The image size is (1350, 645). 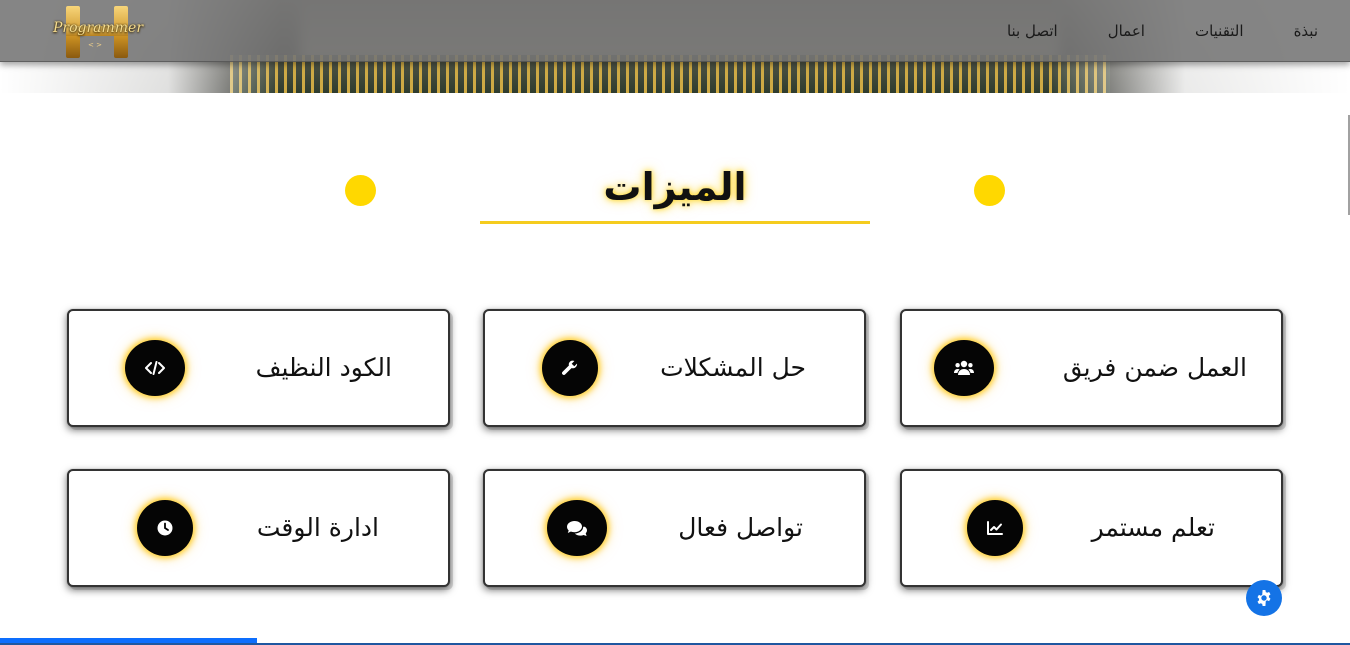 I want to click on comments-icon, so click(x=577, y=528).